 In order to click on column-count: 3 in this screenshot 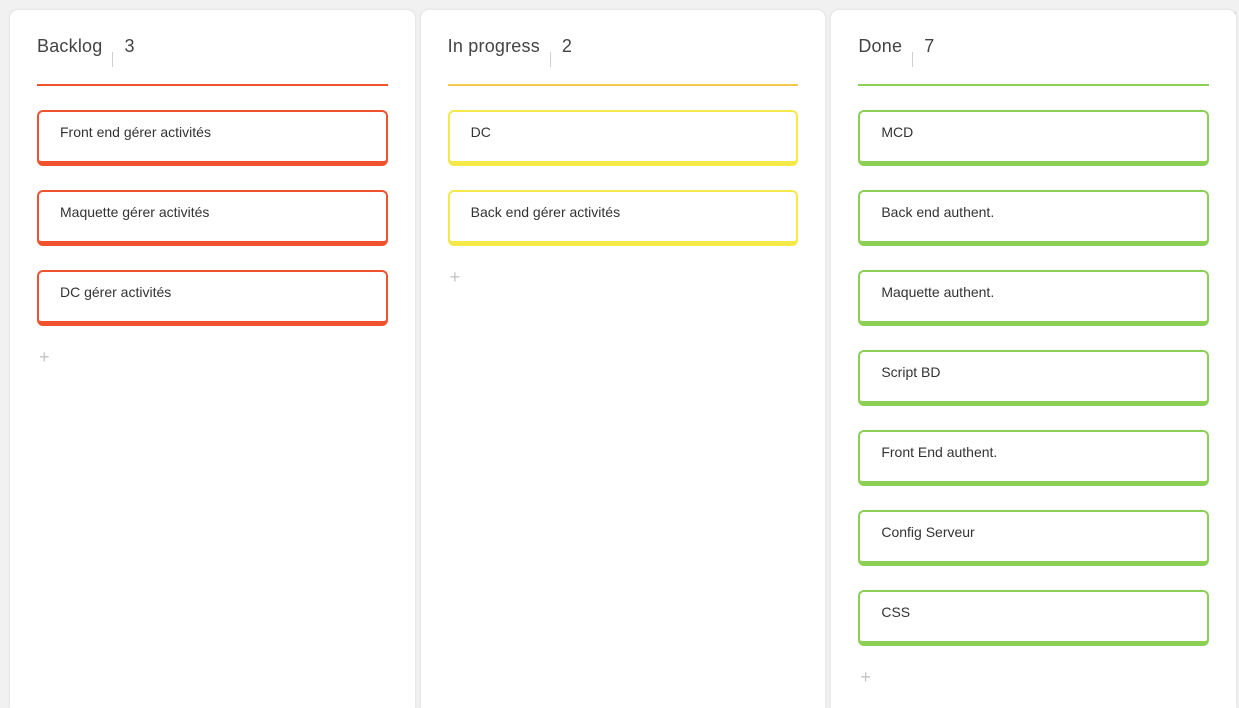, I will do `click(129, 46)`.